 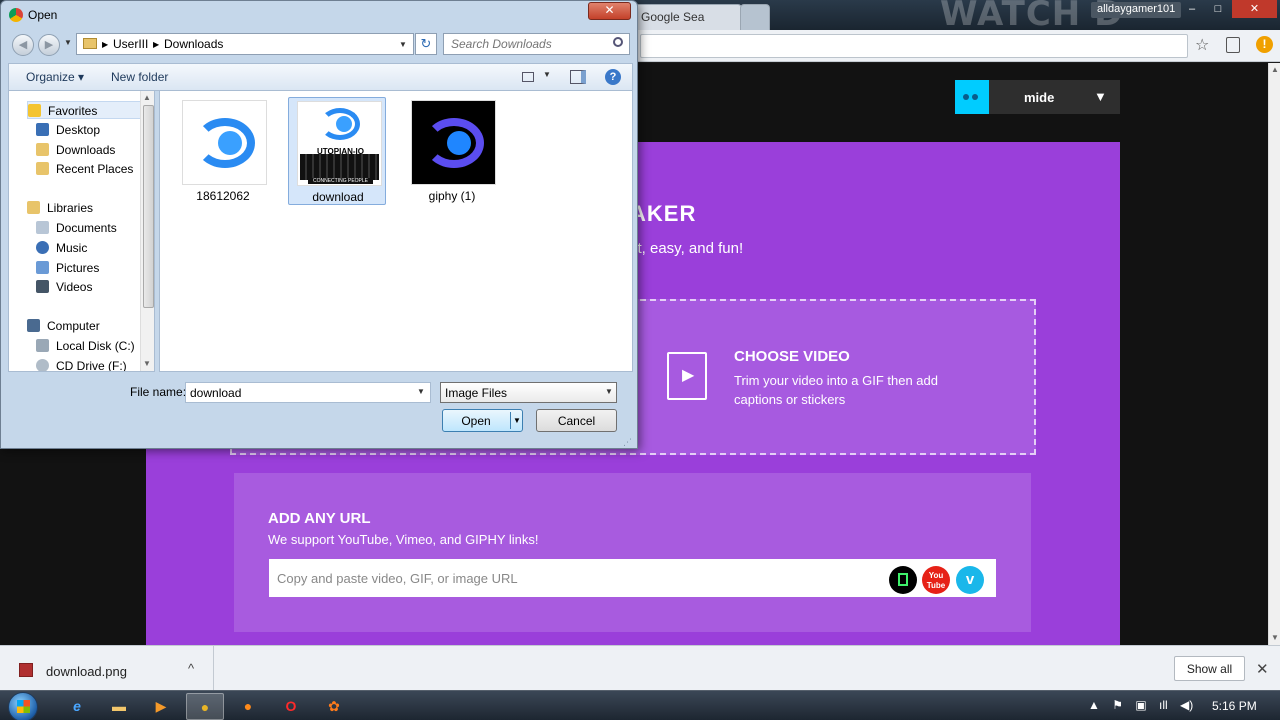 I want to click on forward-button: ▶, so click(x=49, y=45).